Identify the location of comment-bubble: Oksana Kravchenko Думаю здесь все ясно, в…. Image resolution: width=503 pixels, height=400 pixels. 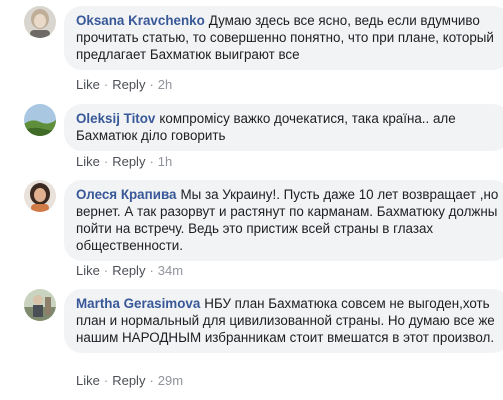
(283, 38).